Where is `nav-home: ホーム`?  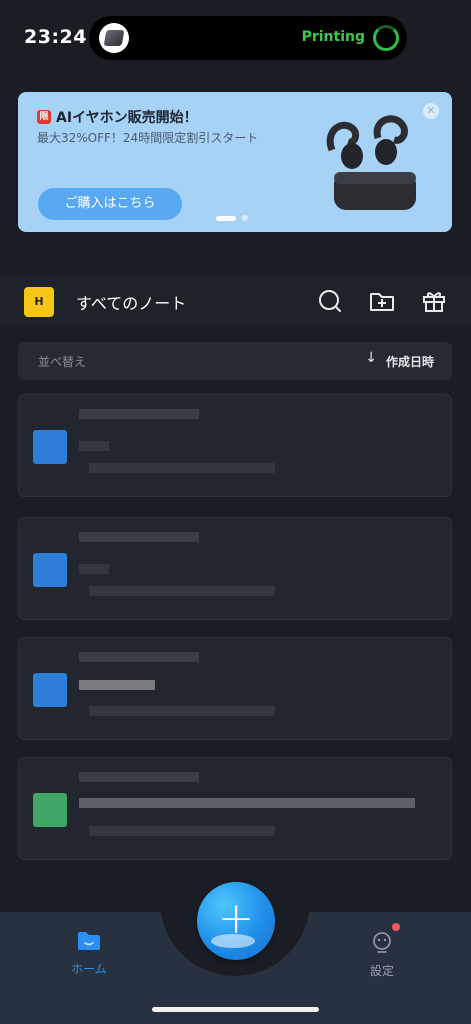 nav-home: ホーム is located at coordinates (89, 953).